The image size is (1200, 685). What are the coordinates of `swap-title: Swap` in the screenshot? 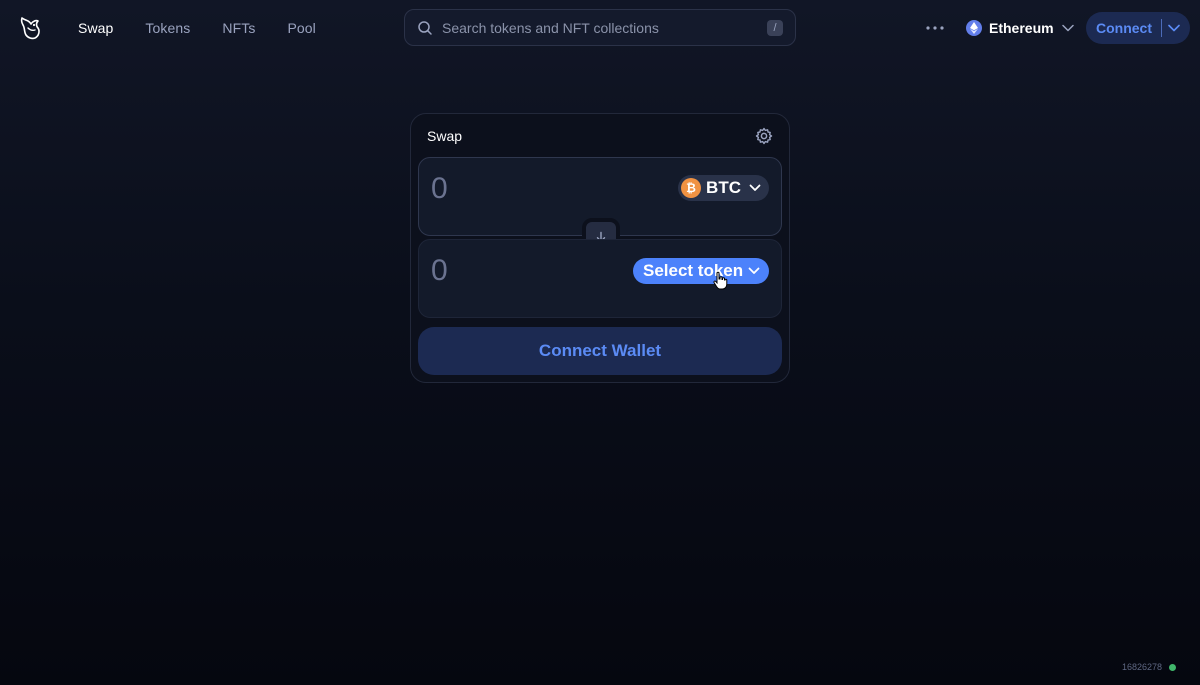 It's located at (445, 136).